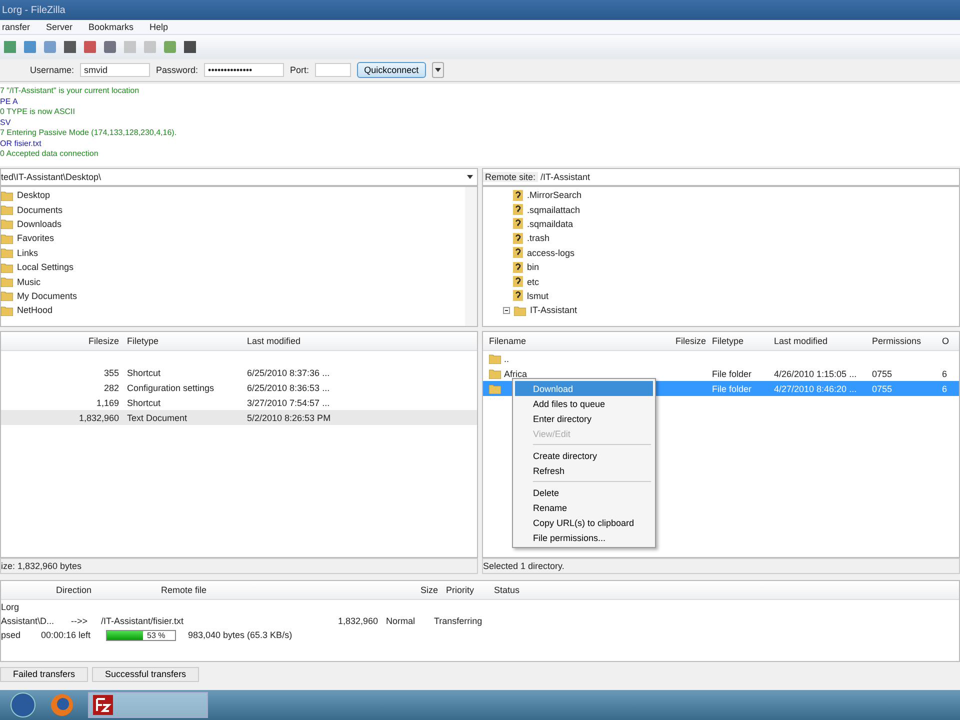  What do you see at coordinates (34, 10) in the screenshot?
I see `window-title: Lorg - FileZilla` at bounding box center [34, 10].